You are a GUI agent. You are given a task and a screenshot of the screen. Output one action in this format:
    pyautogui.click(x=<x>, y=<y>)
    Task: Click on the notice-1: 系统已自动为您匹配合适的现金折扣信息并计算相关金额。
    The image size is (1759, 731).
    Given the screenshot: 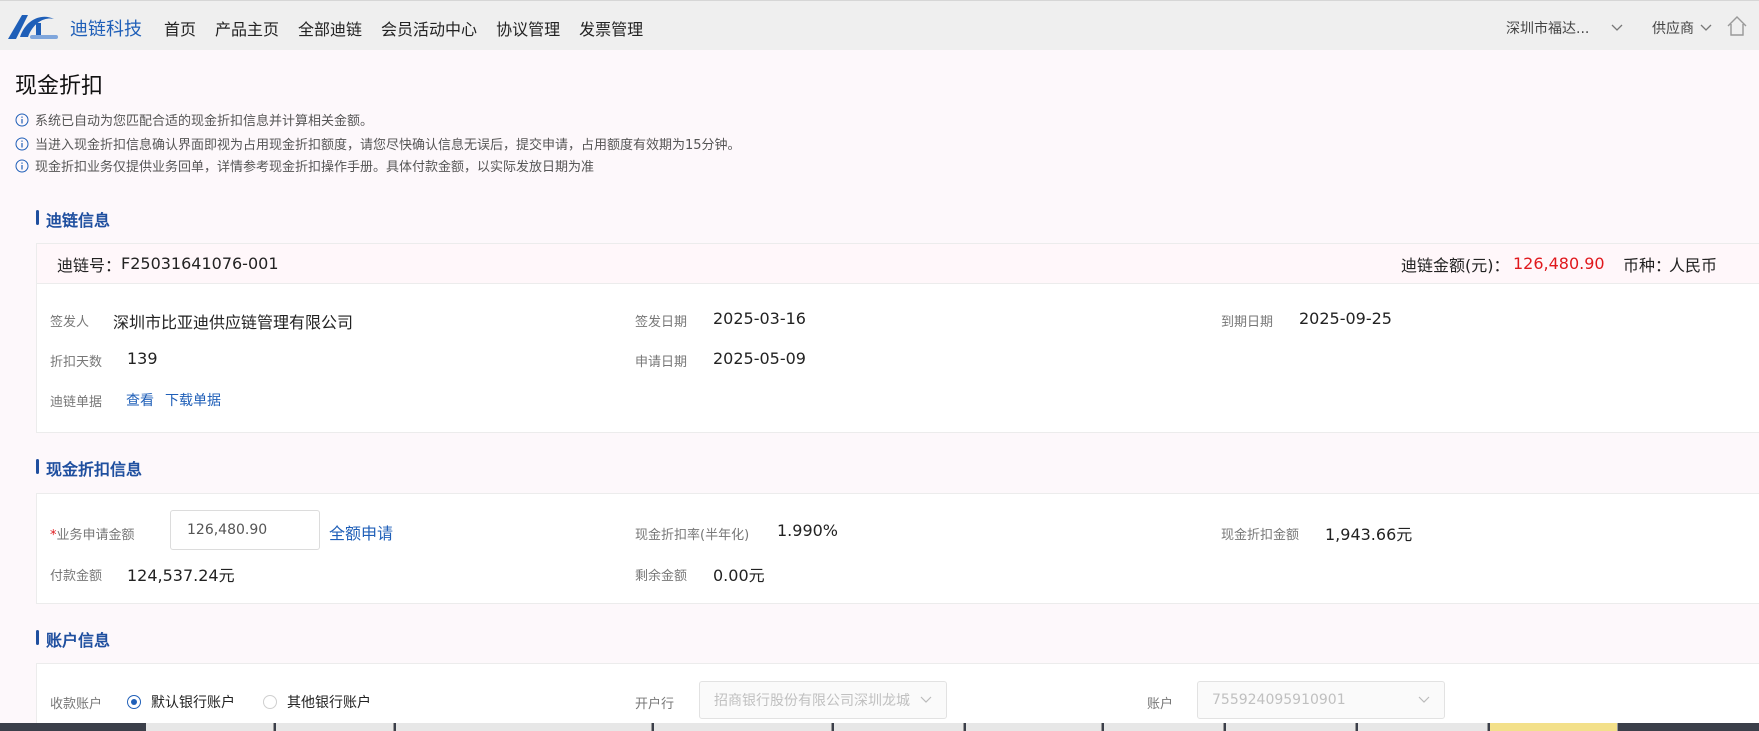 What is the action you would take?
    pyautogui.click(x=194, y=119)
    